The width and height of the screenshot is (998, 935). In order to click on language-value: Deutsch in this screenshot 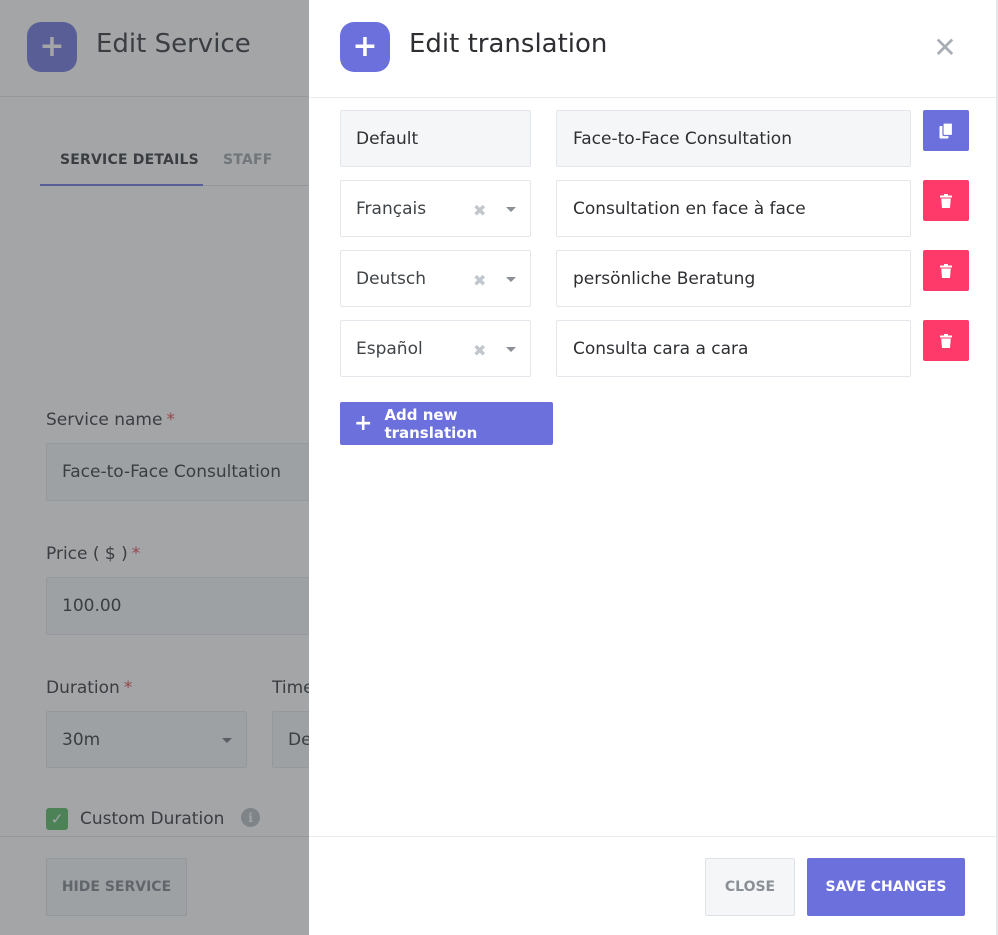, I will do `click(391, 278)`.